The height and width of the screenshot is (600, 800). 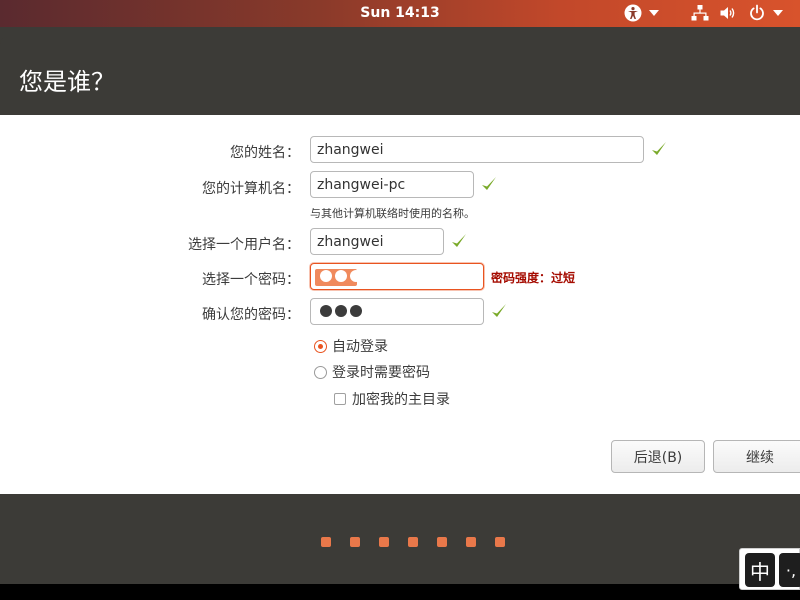 I want to click on accessibility-icon, so click(x=633, y=13).